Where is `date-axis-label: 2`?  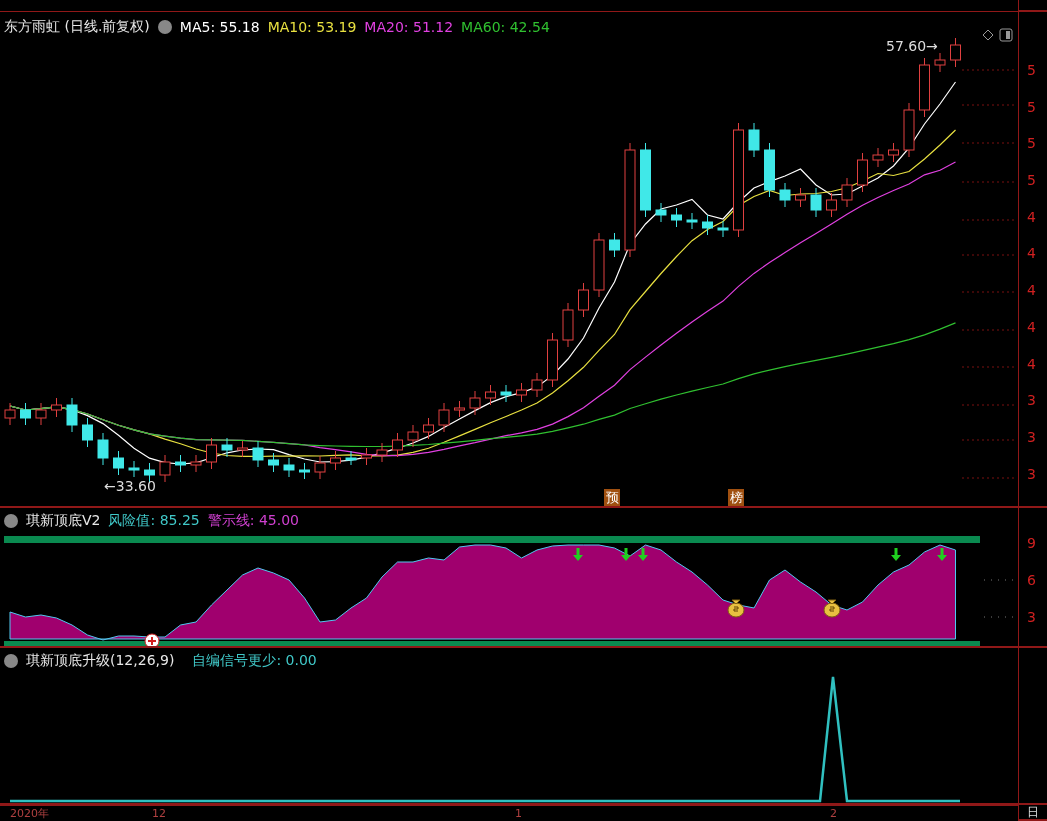 date-axis-label: 2 is located at coordinates (833, 813).